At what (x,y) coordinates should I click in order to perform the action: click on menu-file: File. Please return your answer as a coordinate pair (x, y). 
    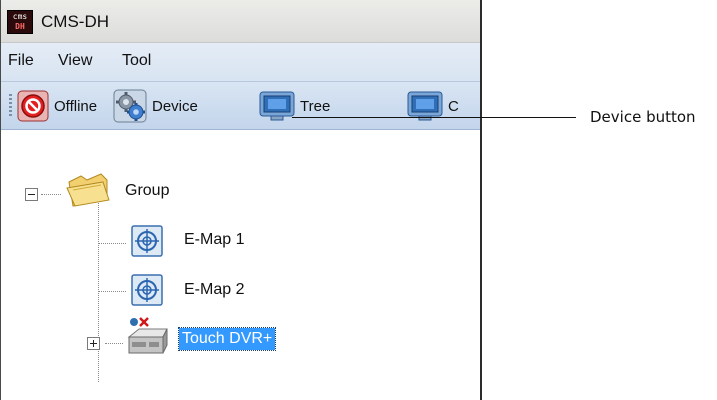
    Looking at the image, I should click on (21, 61).